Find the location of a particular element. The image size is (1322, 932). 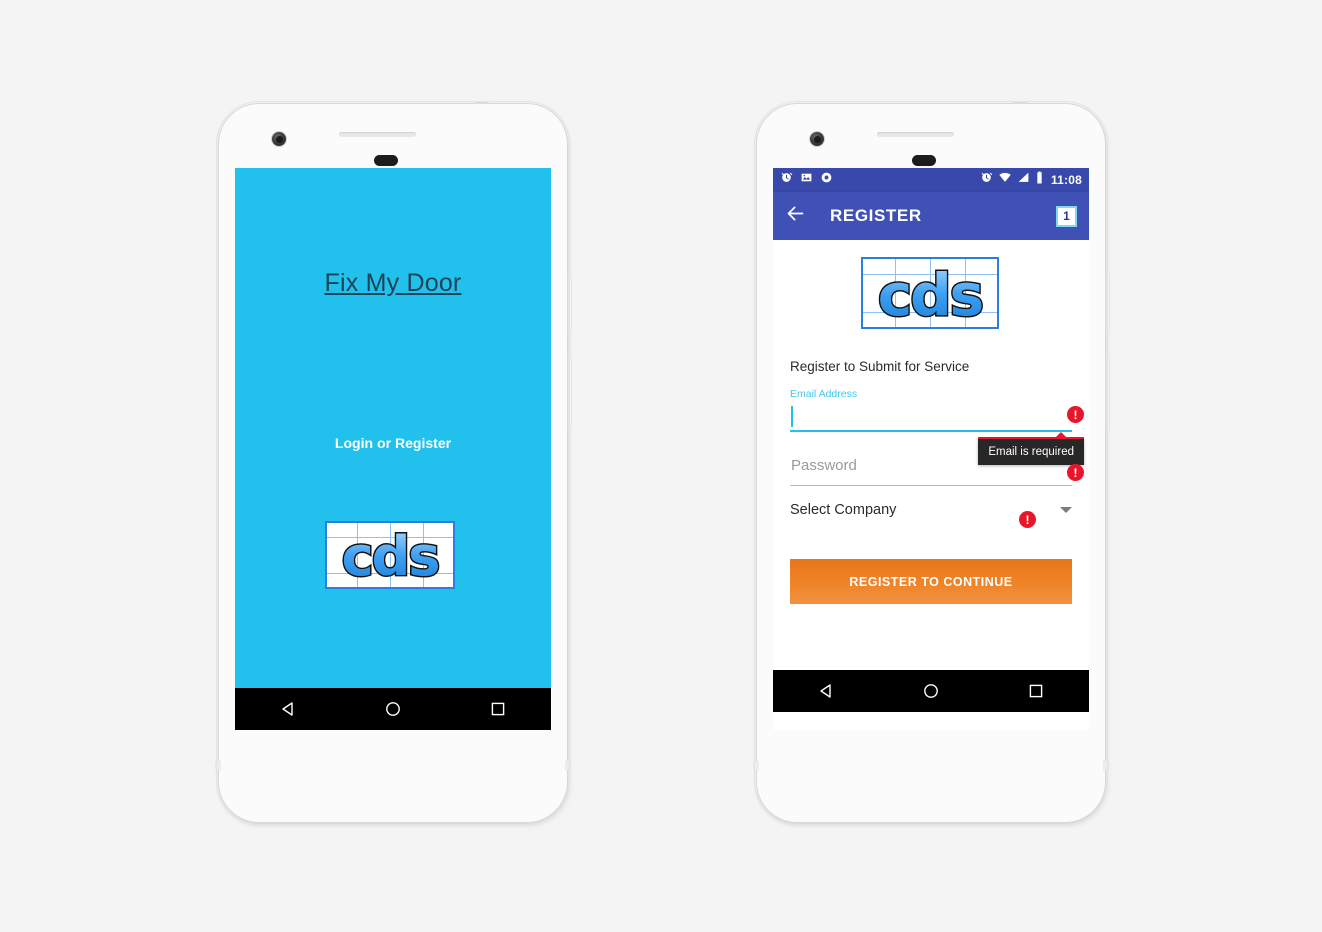

status-bar-left-icons is located at coordinates (806, 180).